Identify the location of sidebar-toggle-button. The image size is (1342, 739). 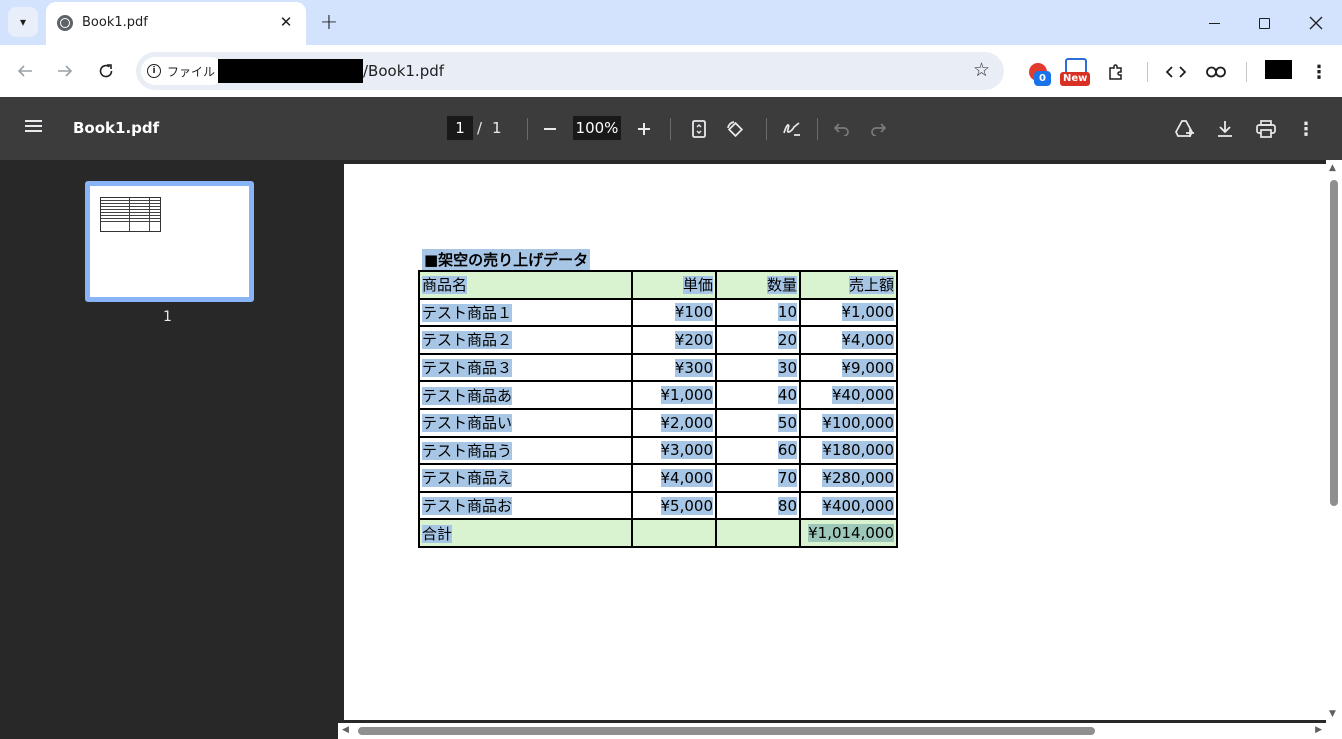
(37, 129).